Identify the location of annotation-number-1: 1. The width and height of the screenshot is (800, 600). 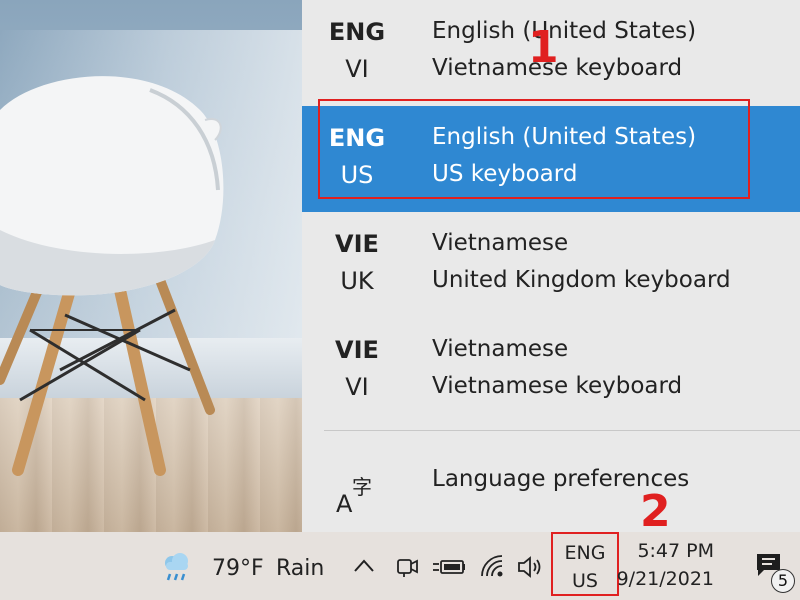
(543, 47).